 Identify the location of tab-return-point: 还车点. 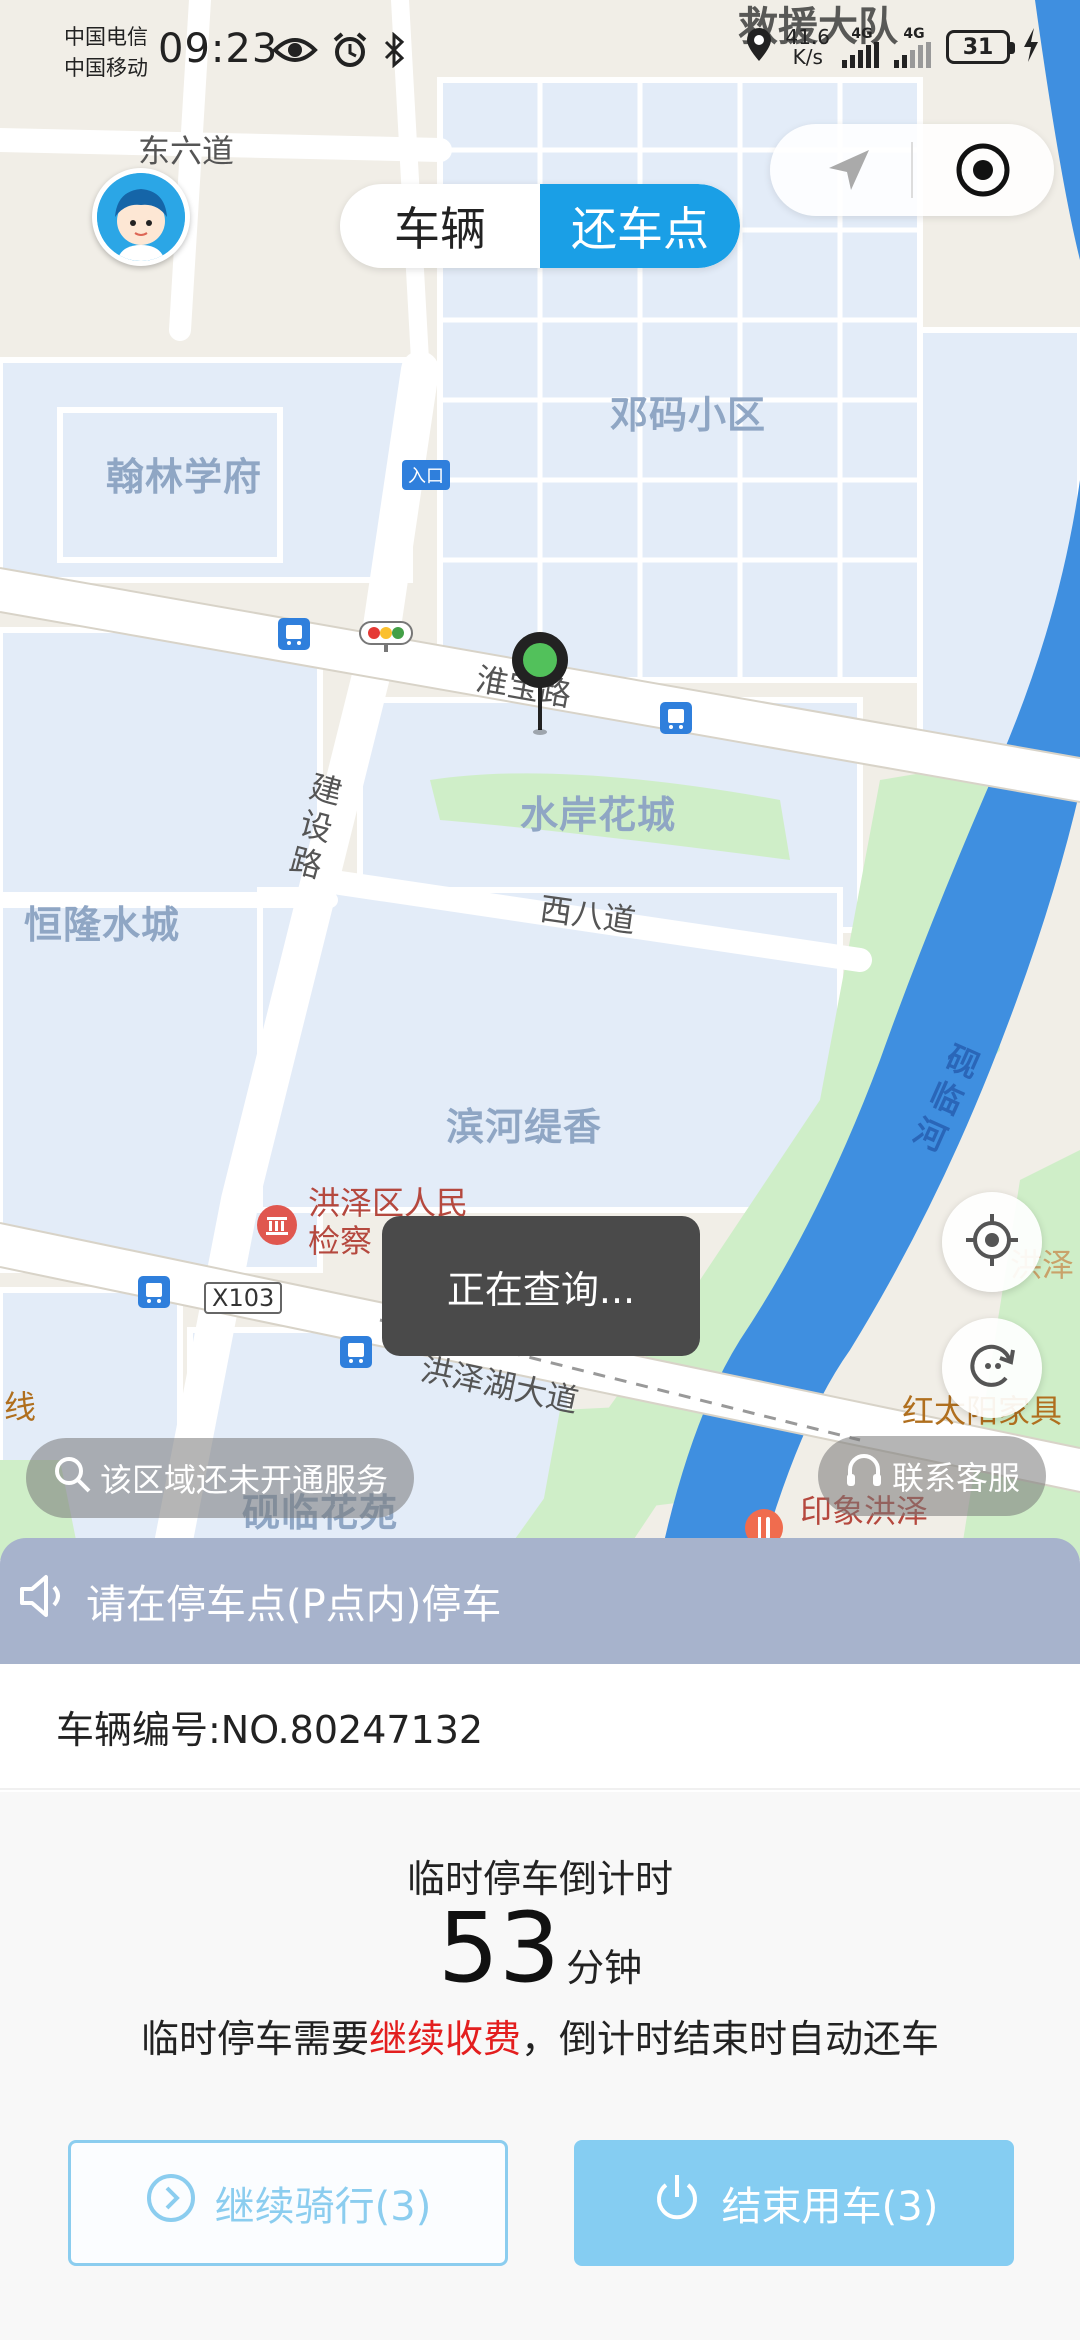
(640, 226).